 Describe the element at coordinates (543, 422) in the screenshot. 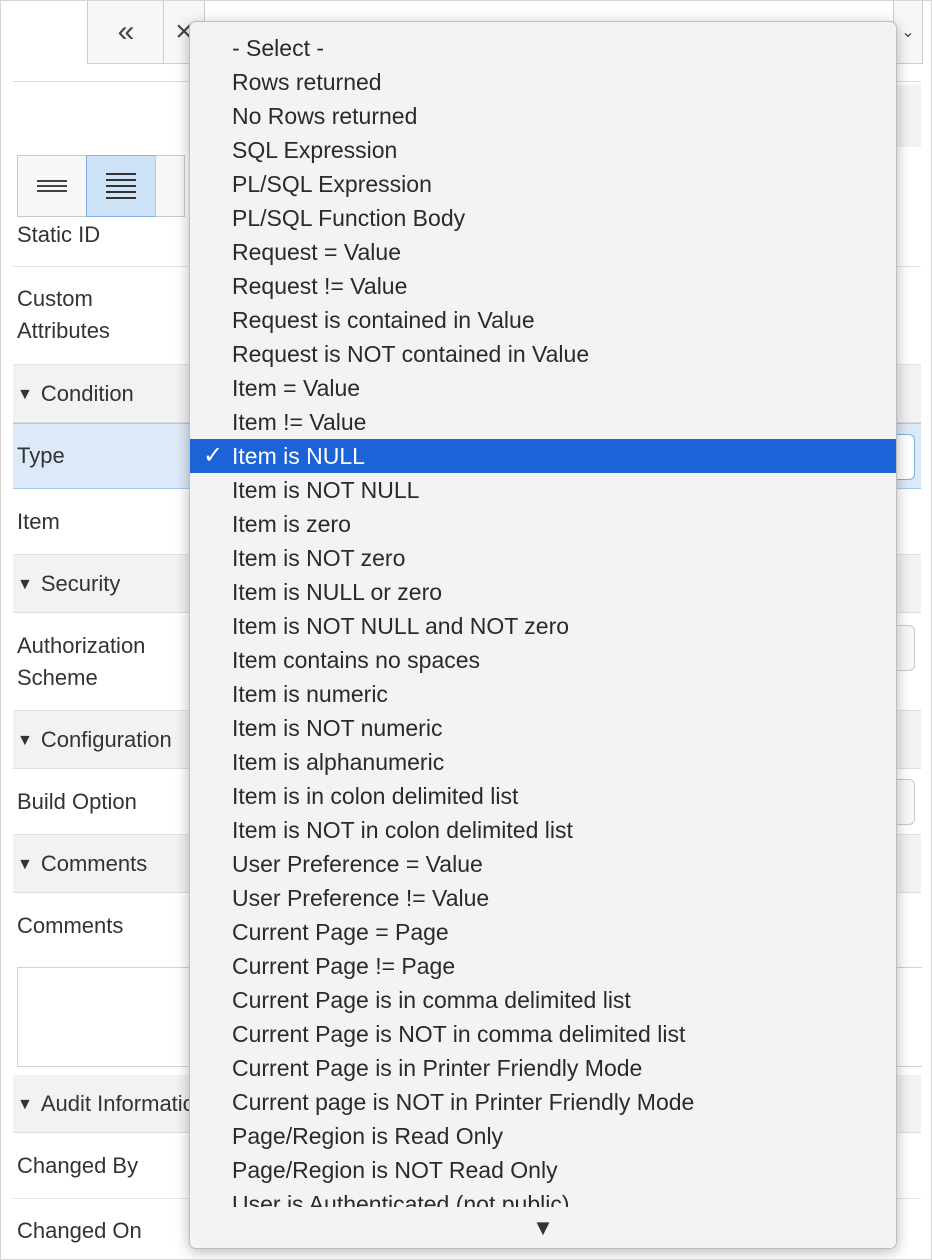

I see `dropdown-option: Item != Value` at that location.